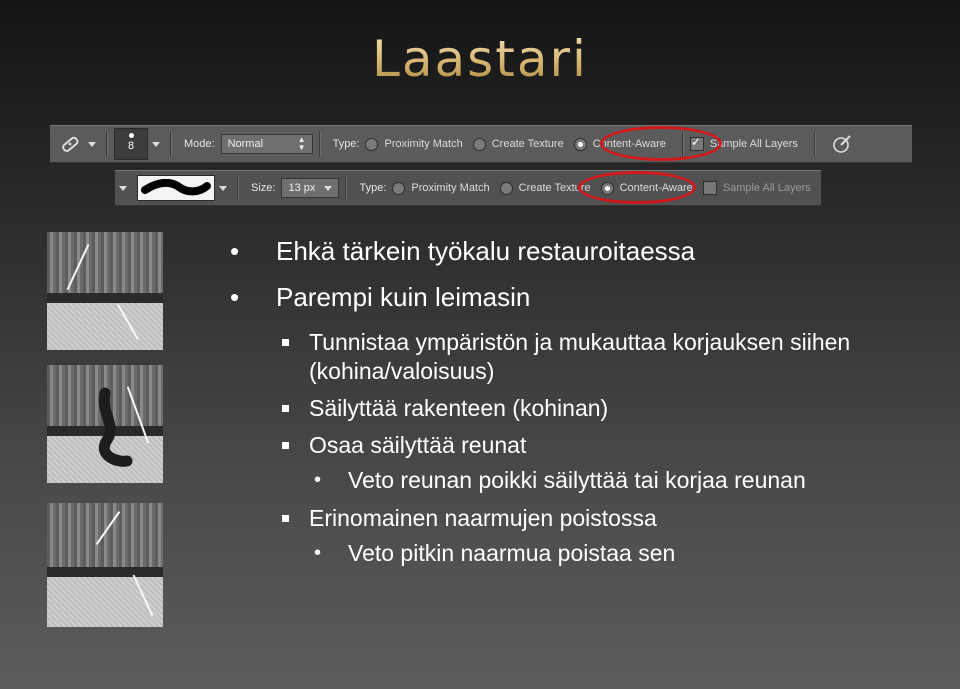 The height and width of the screenshot is (689, 960). Describe the element at coordinates (585, 408) in the screenshot. I see `bullet-level2: Säilyttää rakenteen (kohinan)` at that location.